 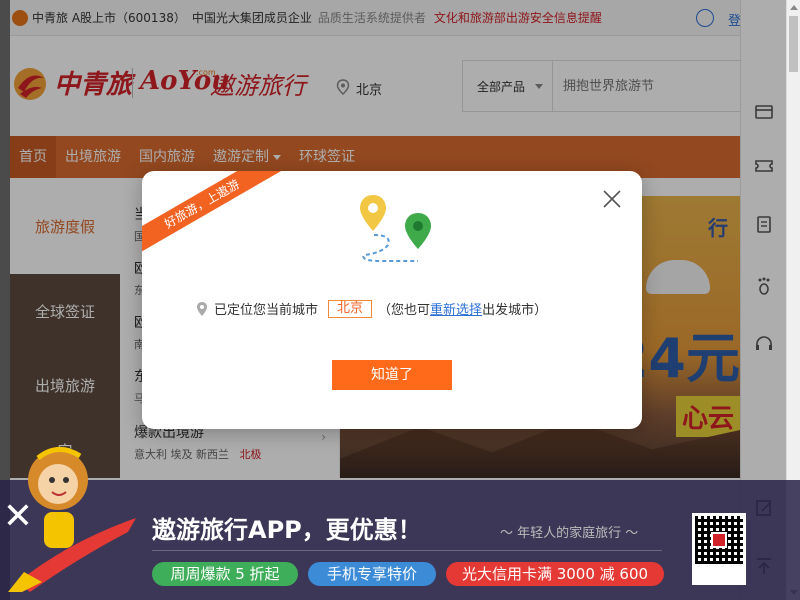 I want to click on qr-code-image, so click(x=719, y=540).